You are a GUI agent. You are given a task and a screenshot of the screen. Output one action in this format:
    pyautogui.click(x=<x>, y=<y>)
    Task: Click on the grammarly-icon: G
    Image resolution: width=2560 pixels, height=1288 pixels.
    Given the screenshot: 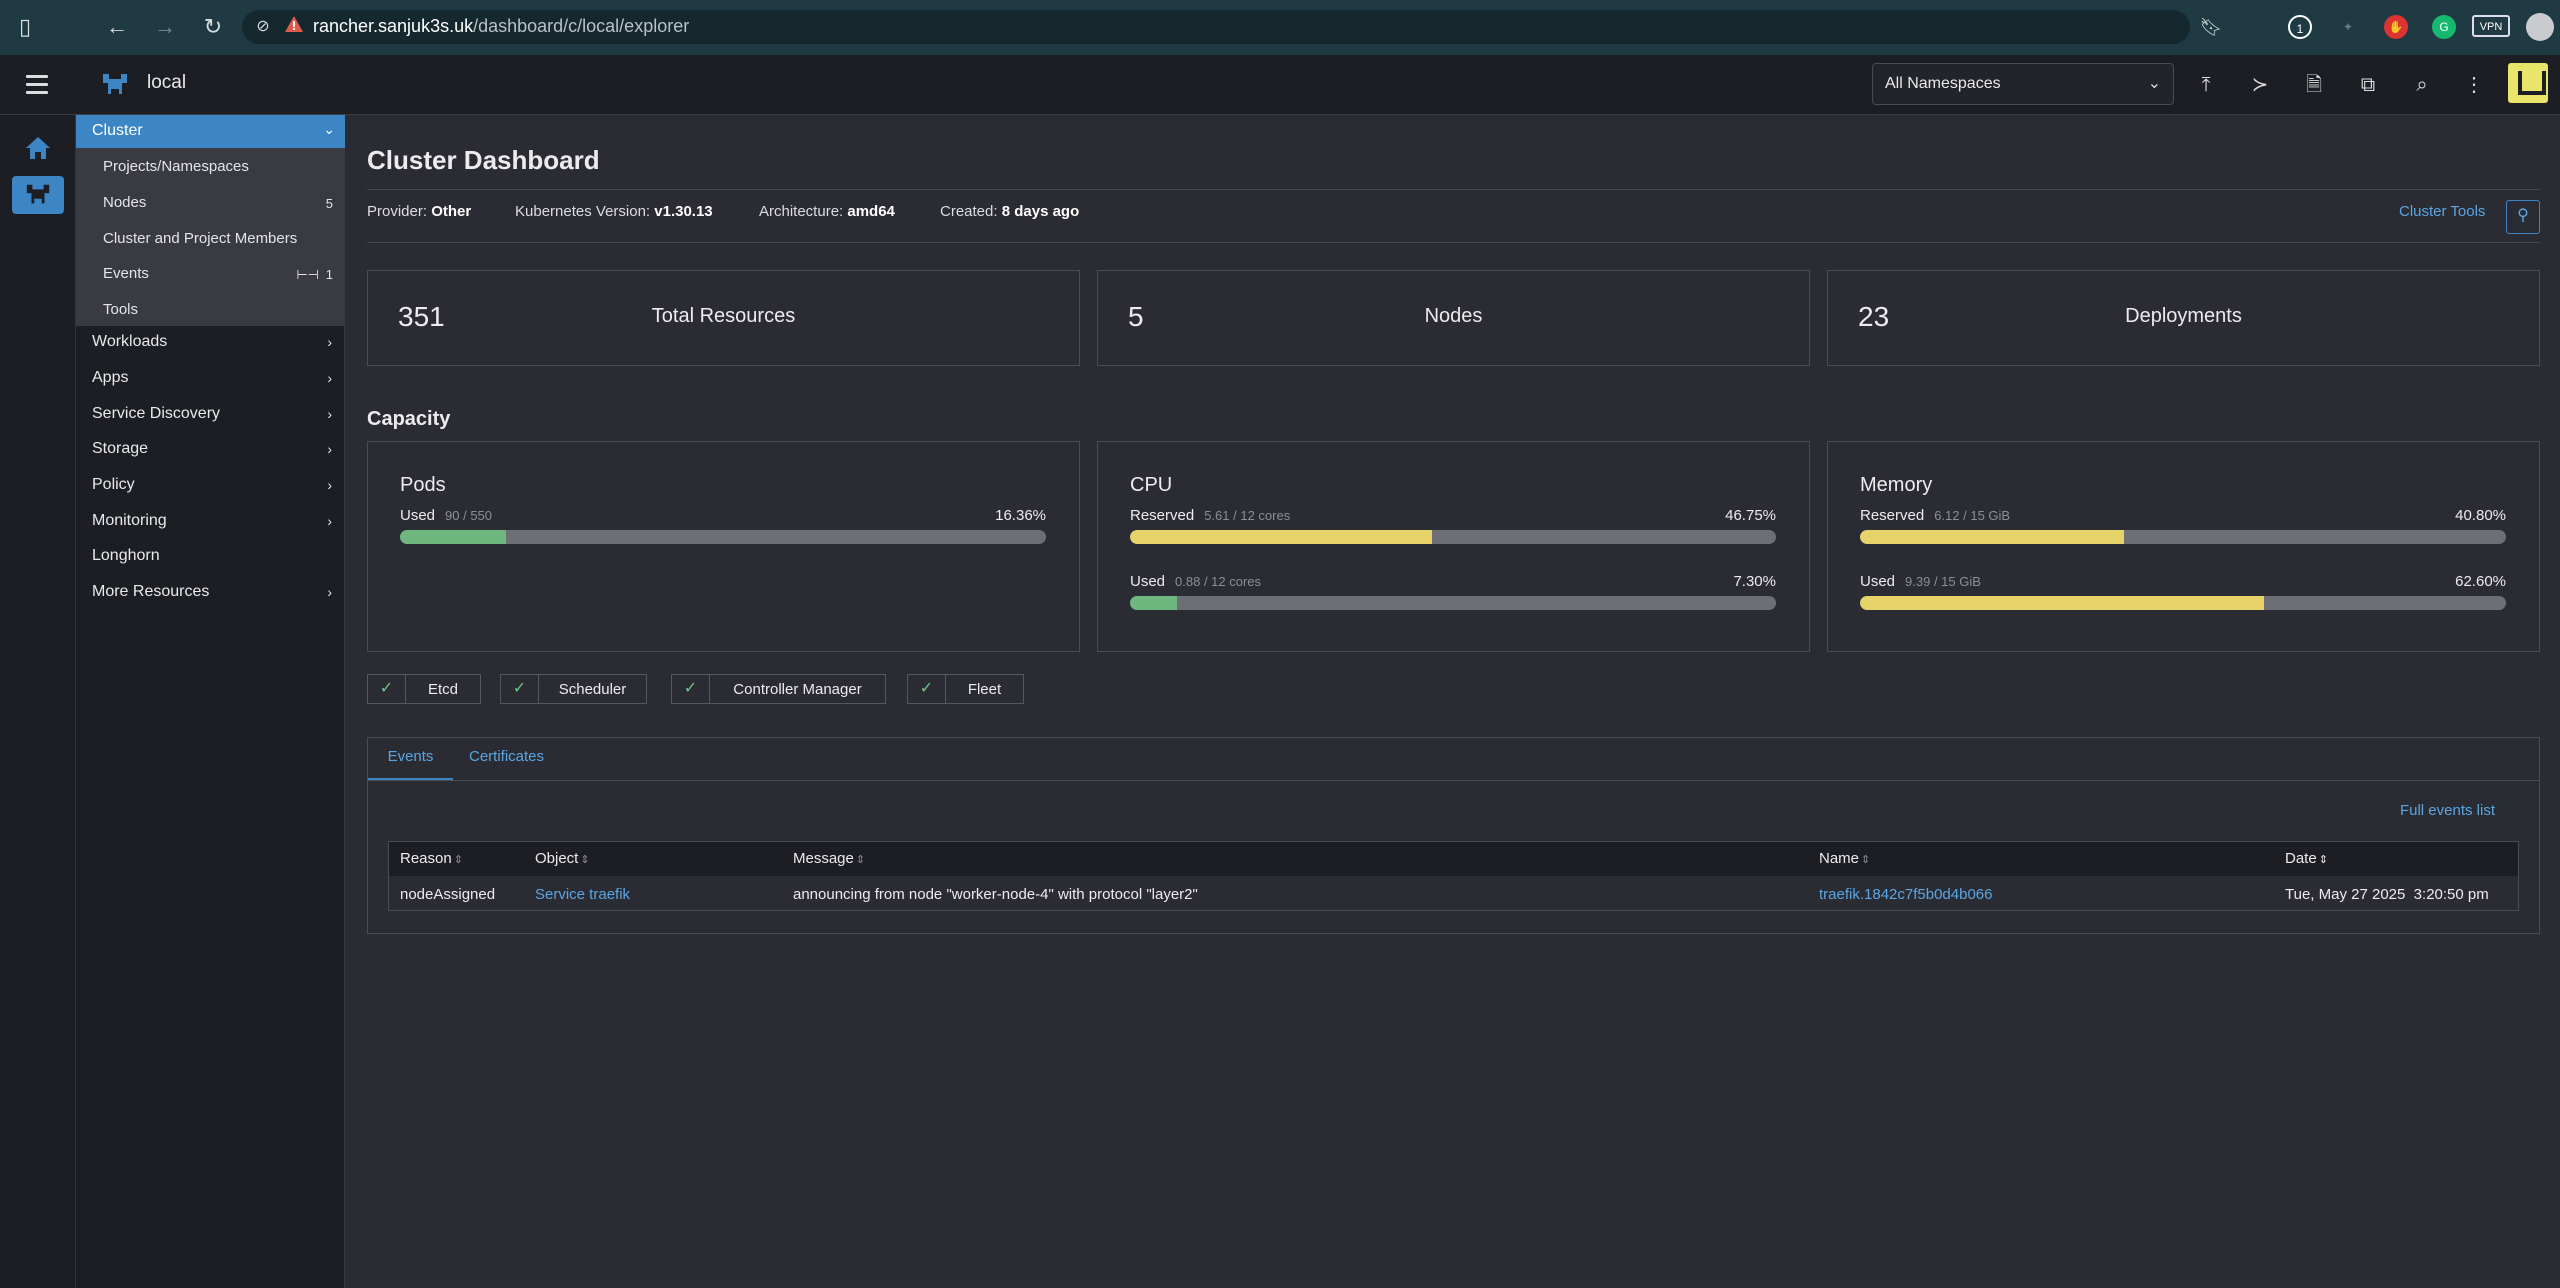 What is the action you would take?
    pyautogui.click(x=2444, y=27)
    